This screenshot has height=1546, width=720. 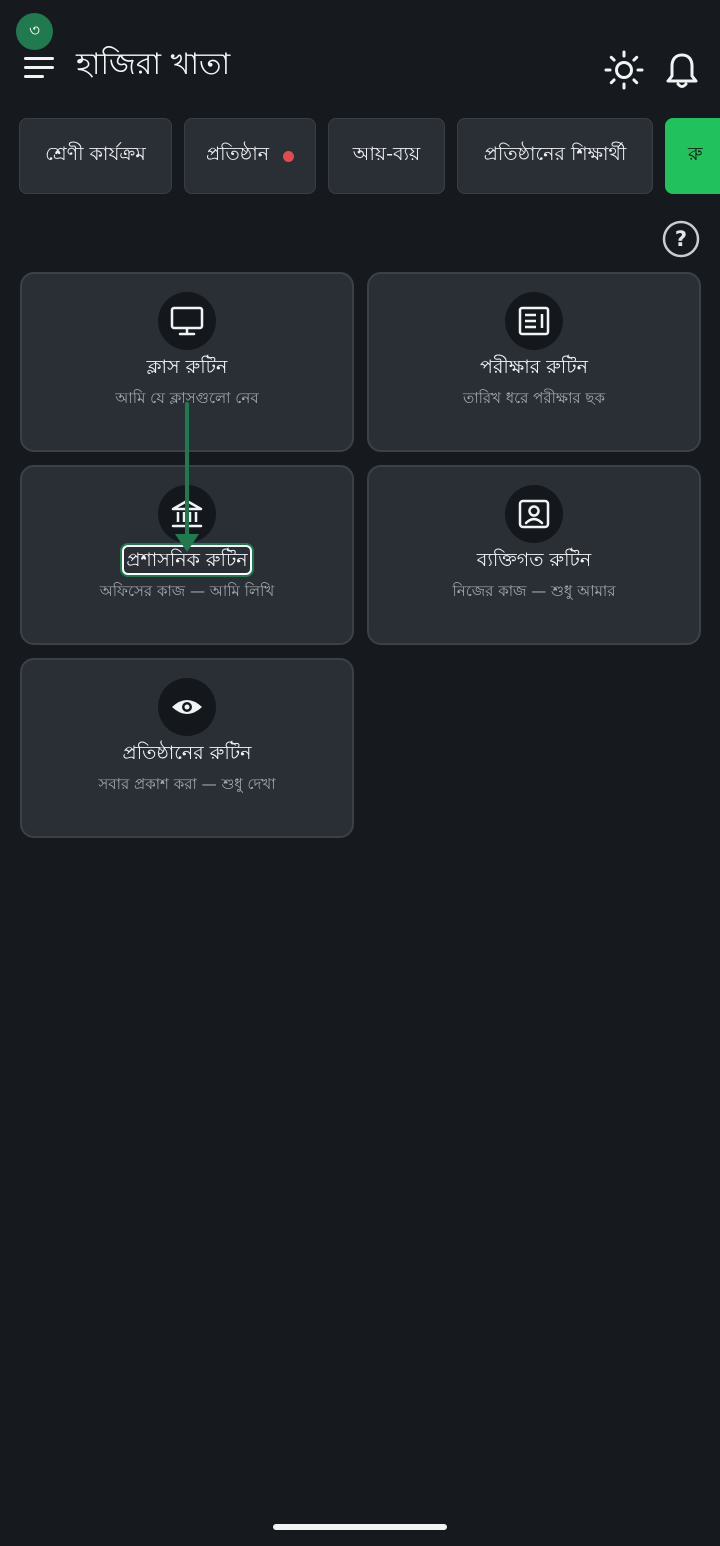 I want to click on card-title-text: ব্যক্তিগত রুটিন, so click(x=534, y=560).